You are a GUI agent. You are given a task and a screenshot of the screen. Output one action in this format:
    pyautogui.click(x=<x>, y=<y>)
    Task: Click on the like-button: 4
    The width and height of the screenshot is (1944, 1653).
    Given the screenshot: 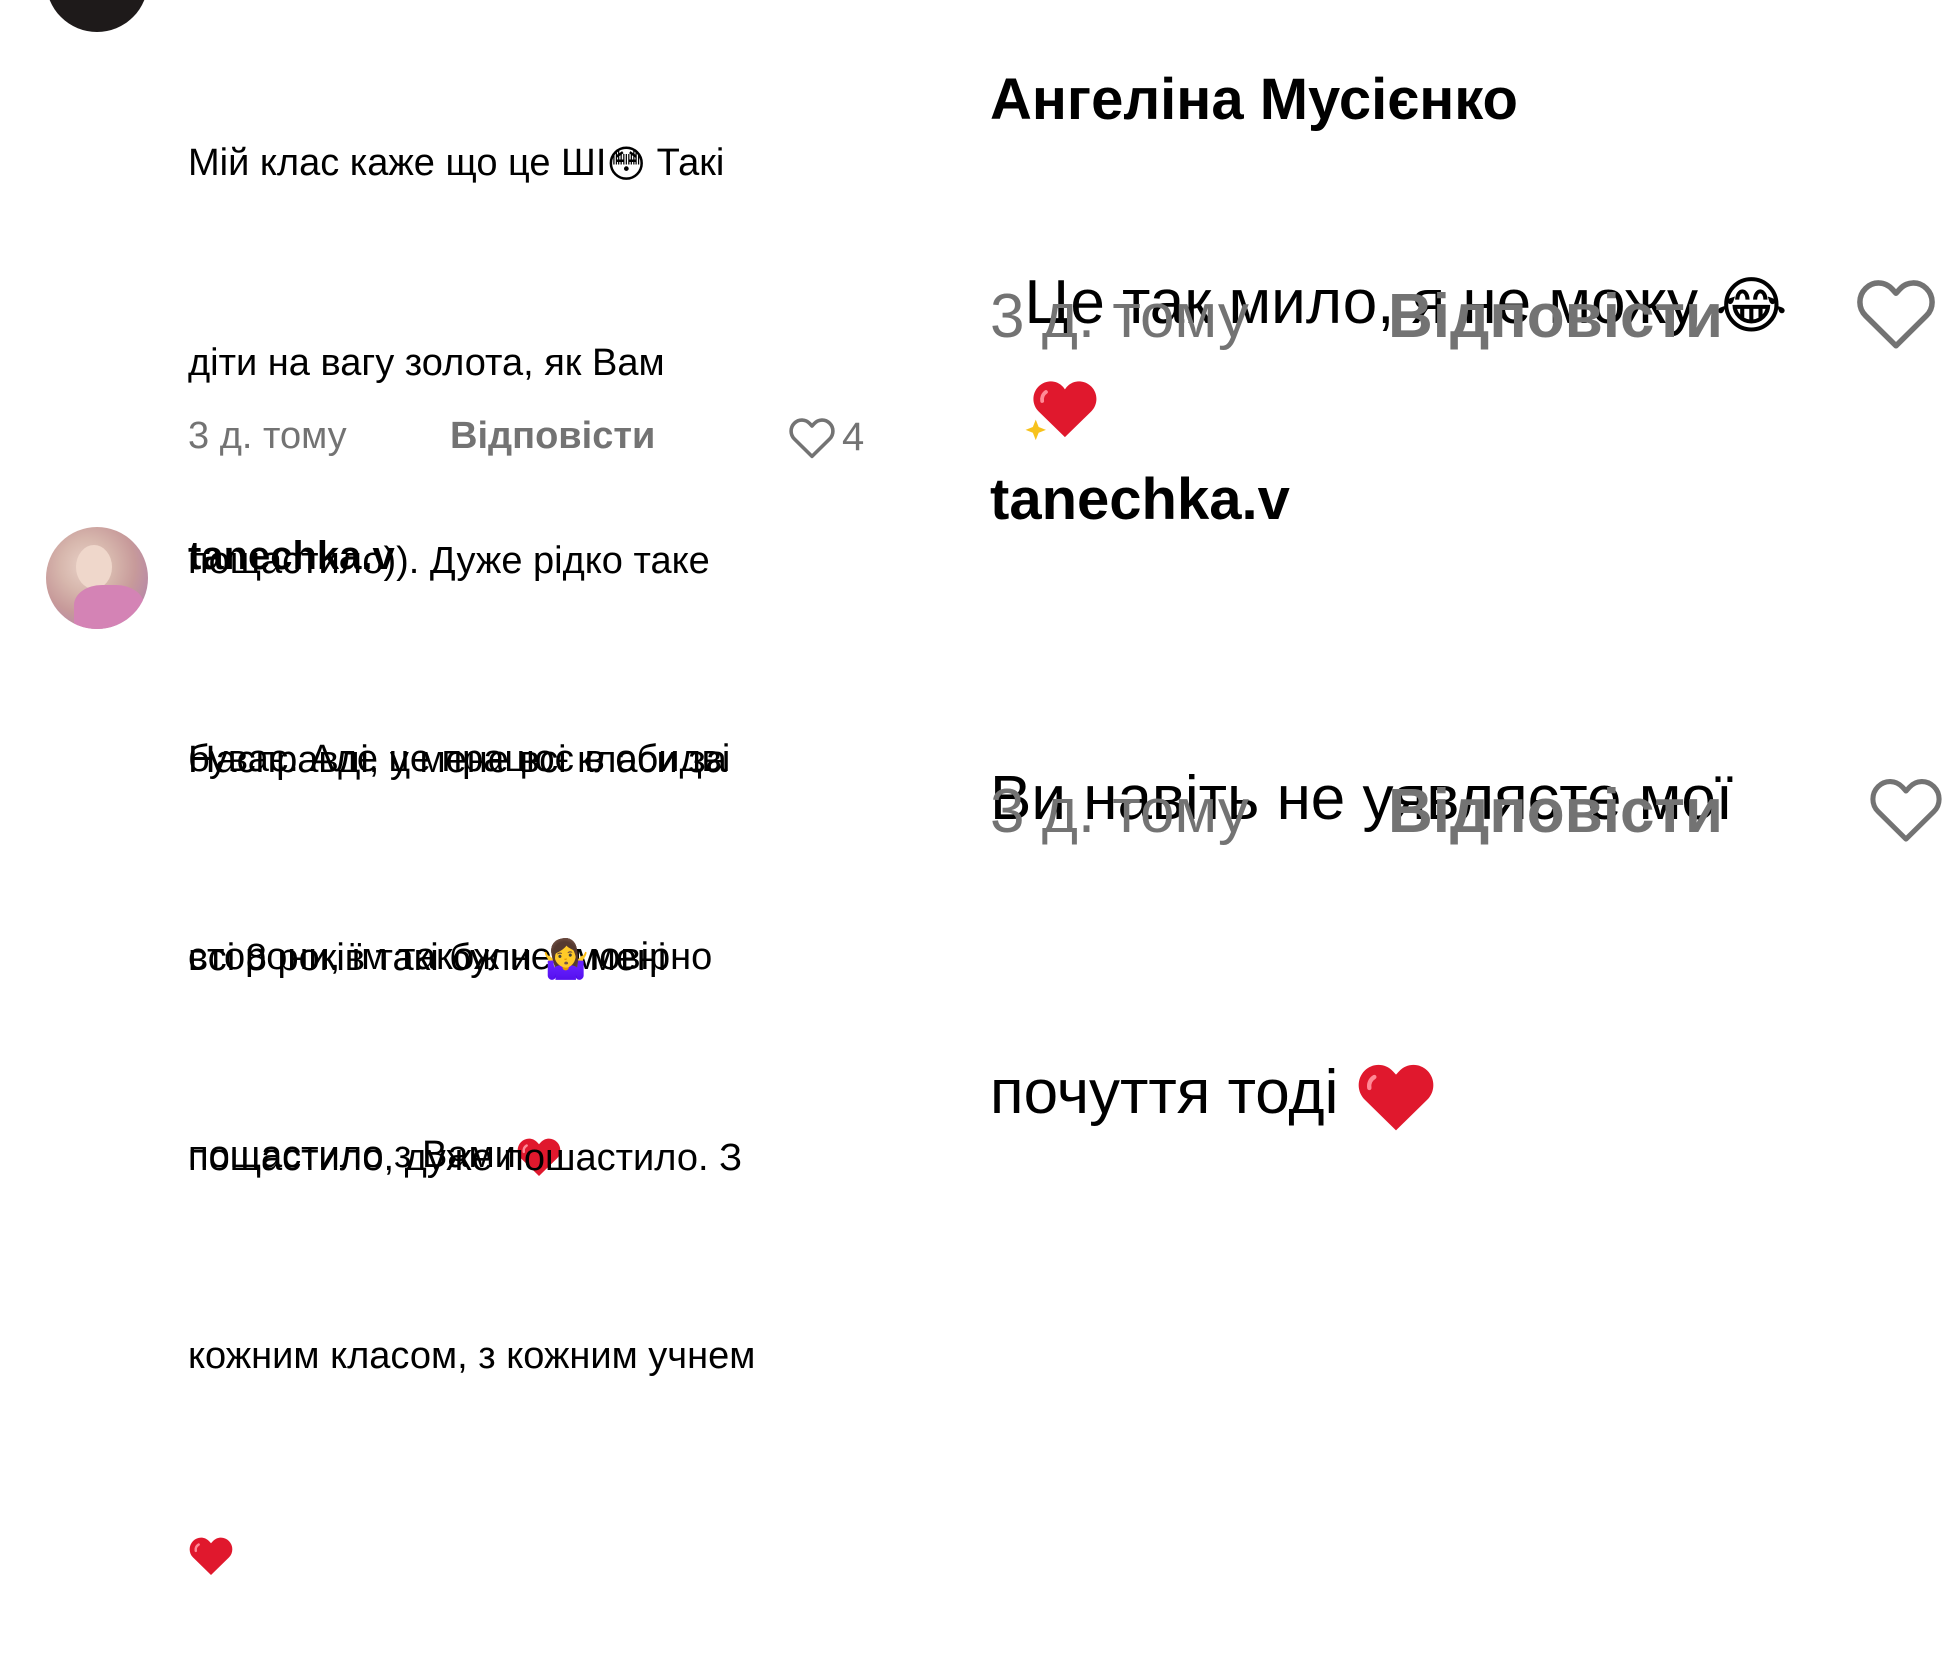 What is the action you would take?
    pyautogui.click(x=826, y=437)
    